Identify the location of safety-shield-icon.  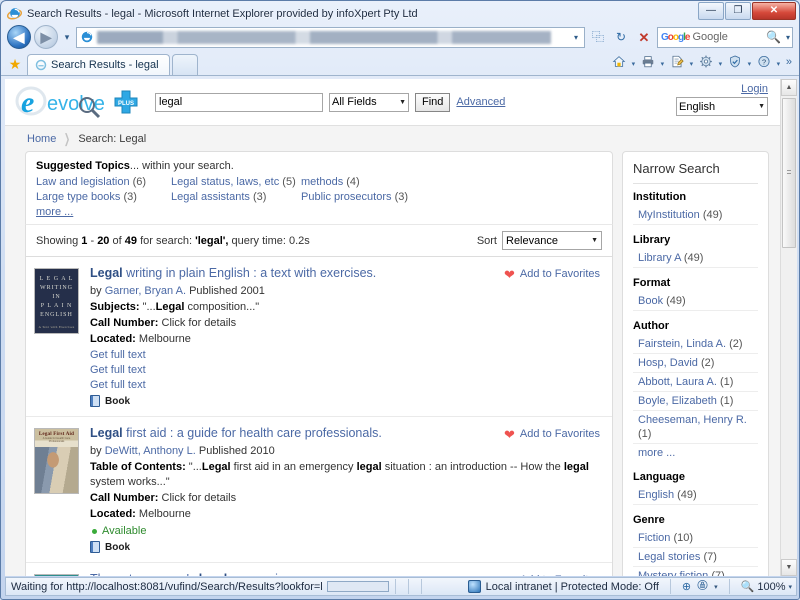
(735, 63).